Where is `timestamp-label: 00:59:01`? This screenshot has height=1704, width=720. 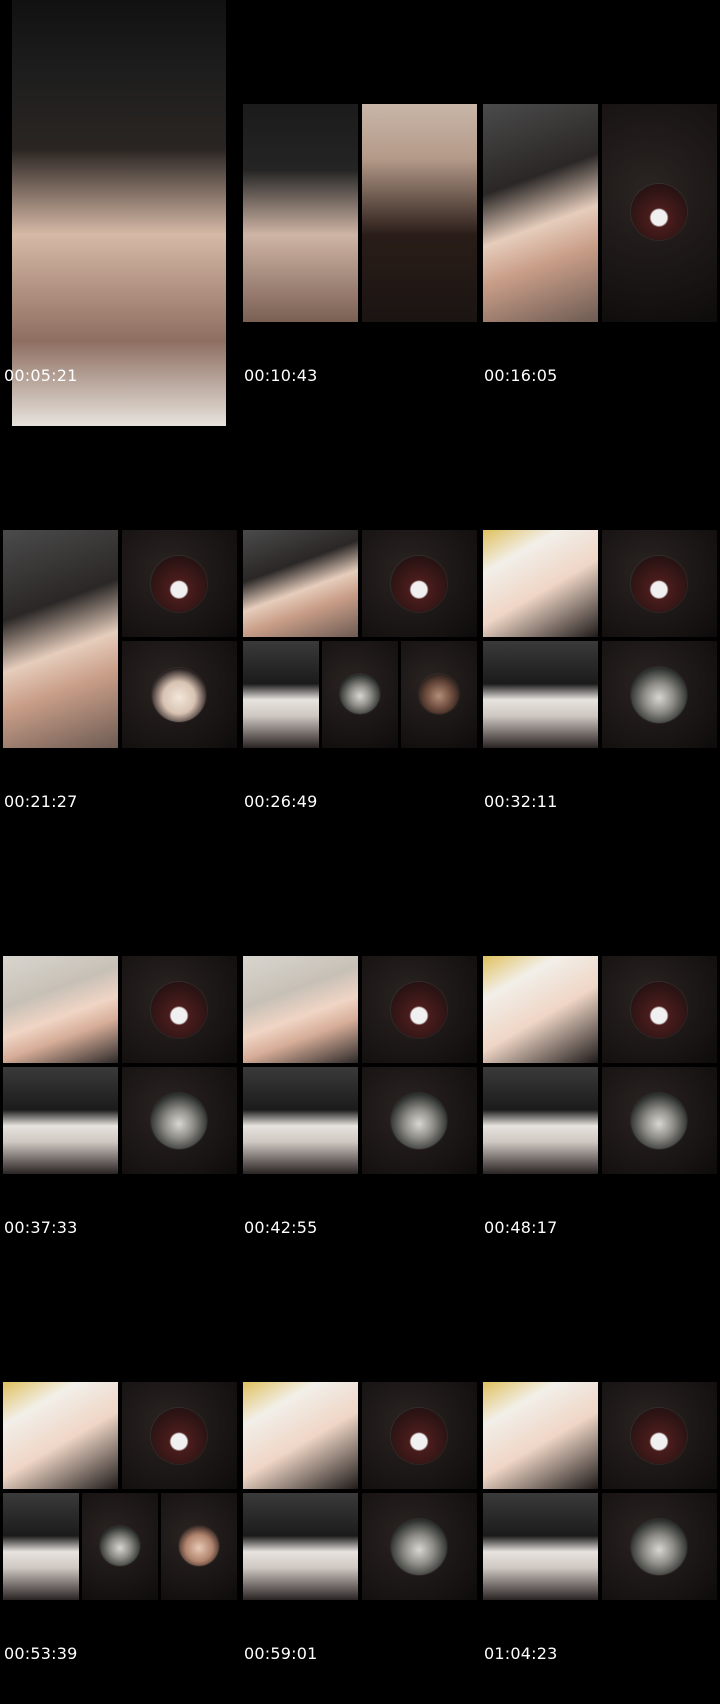 timestamp-label: 00:59:01 is located at coordinates (281, 1653).